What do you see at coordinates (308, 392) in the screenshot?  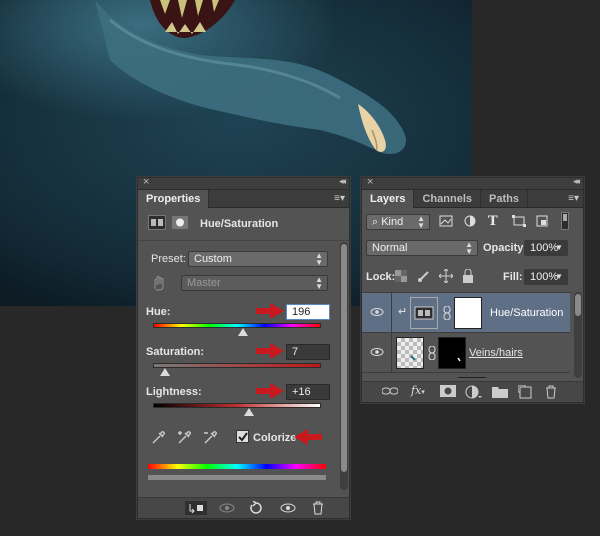 I see `lightness-value-input: +16` at bounding box center [308, 392].